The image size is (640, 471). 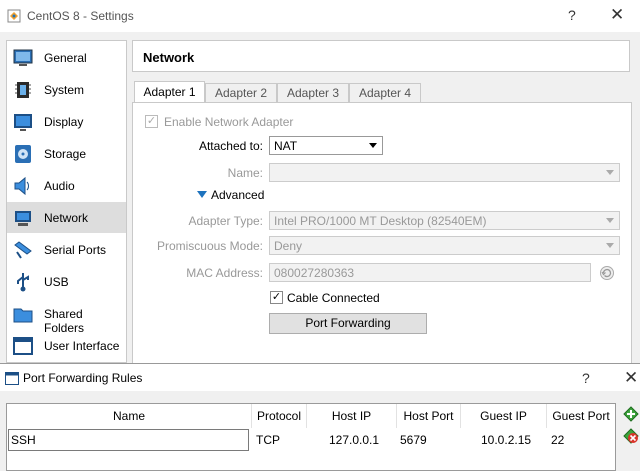 What do you see at coordinates (14, 16) in the screenshot?
I see `virtualbox-app-icon` at bounding box center [14, 16].